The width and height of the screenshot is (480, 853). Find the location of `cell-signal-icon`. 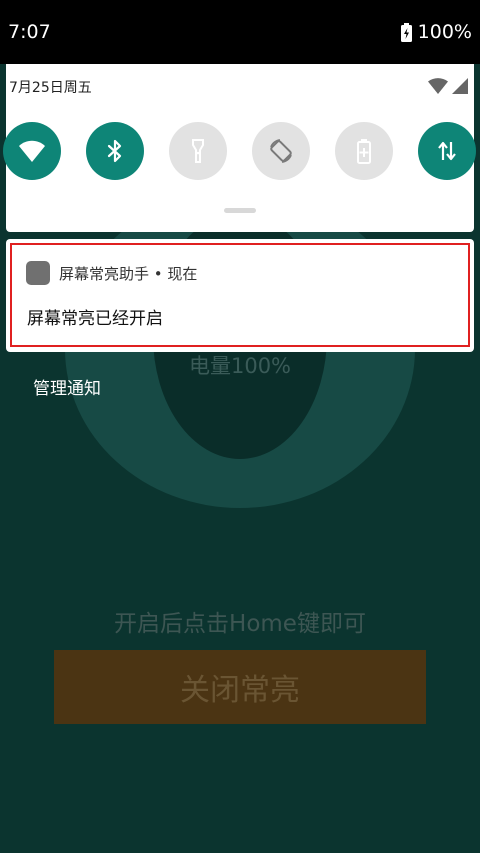

cell-signal-icon is located at coordinates (460, 86).